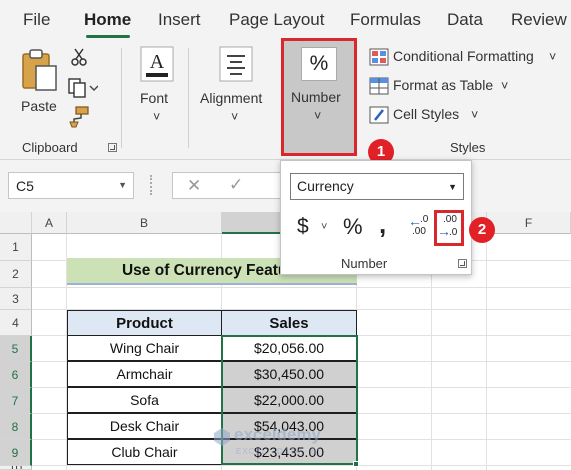  I want to click on format-painter-icon, so click(79, 117).